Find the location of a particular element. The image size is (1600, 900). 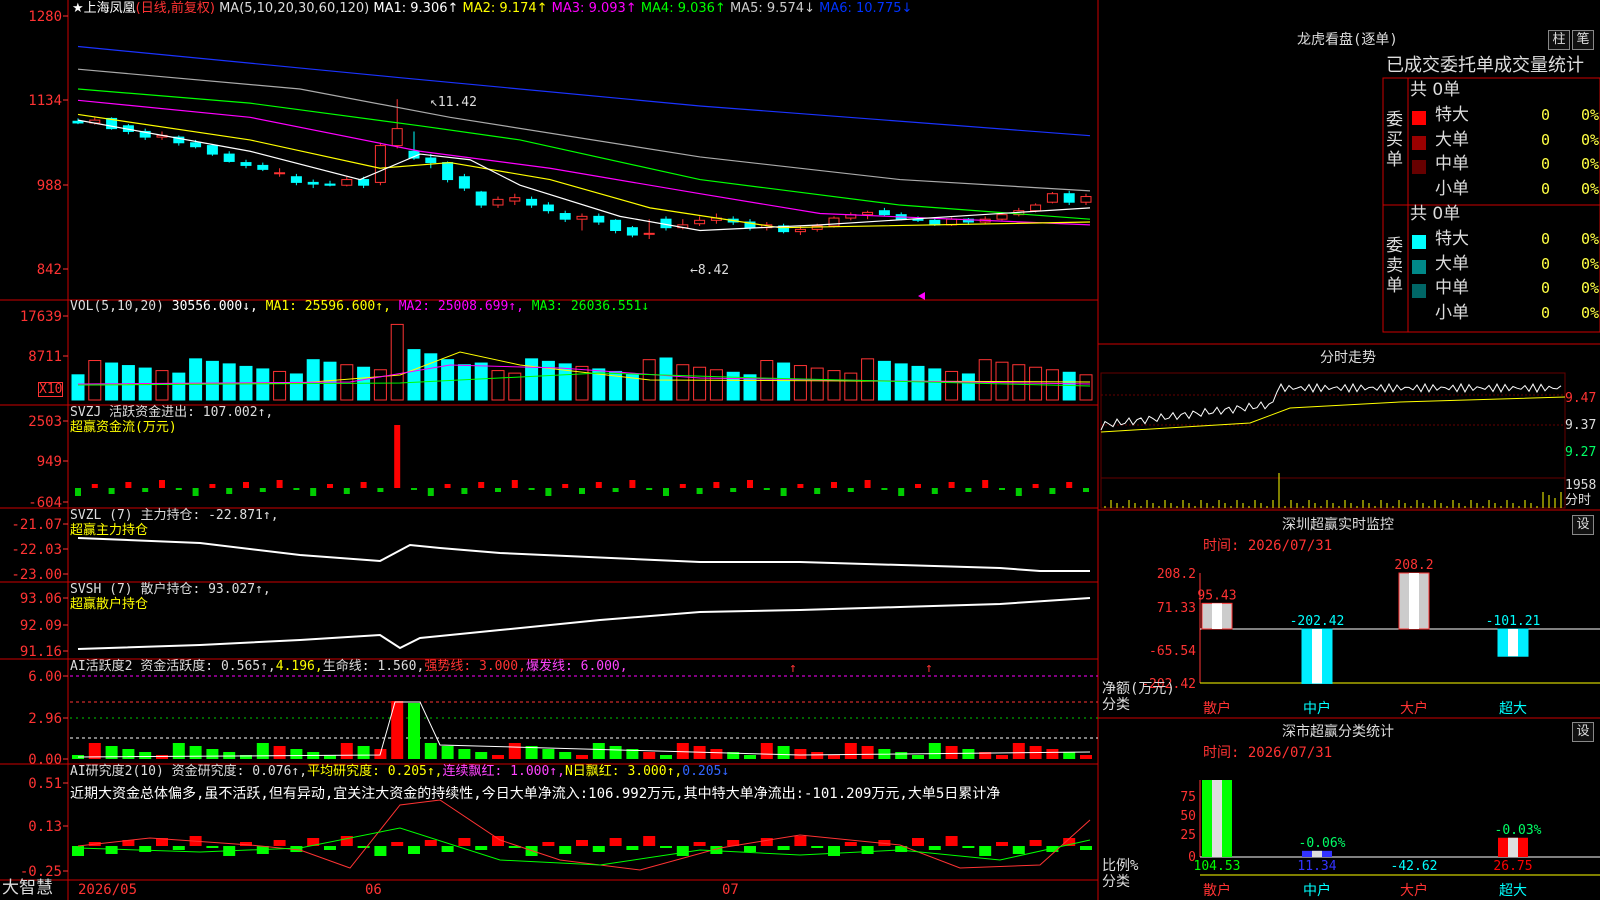

buy-row-count-2: 0 is located at coordinates (1545, 139).